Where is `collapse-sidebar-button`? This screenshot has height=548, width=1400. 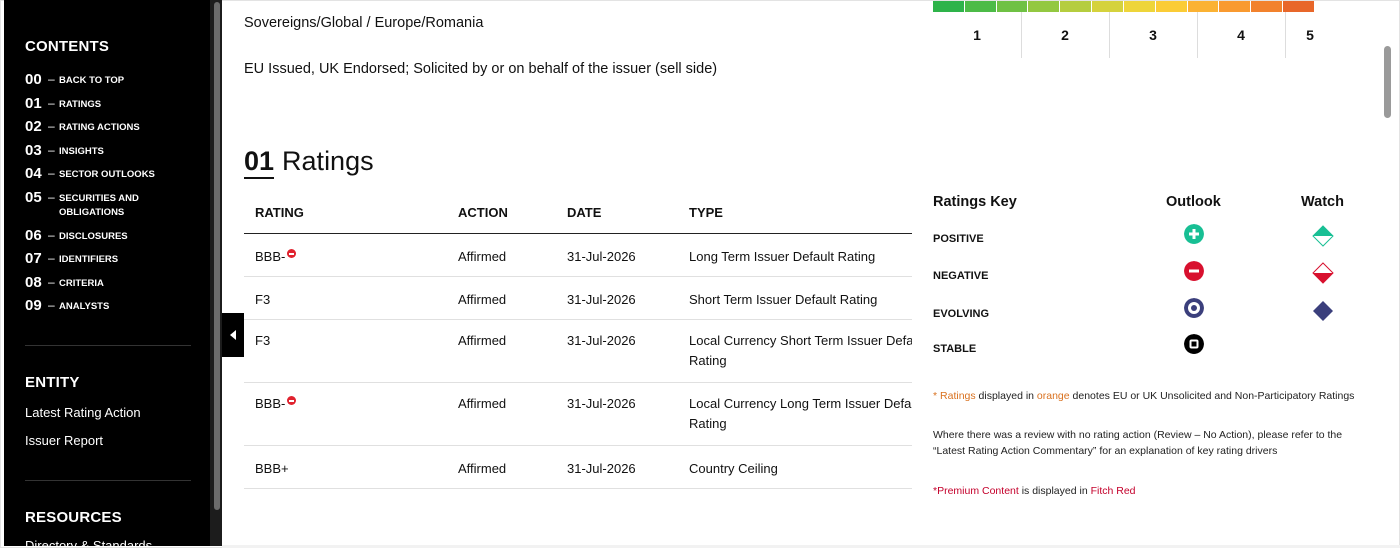 collapse-sidebar-button is located at coordinates (233, 335).